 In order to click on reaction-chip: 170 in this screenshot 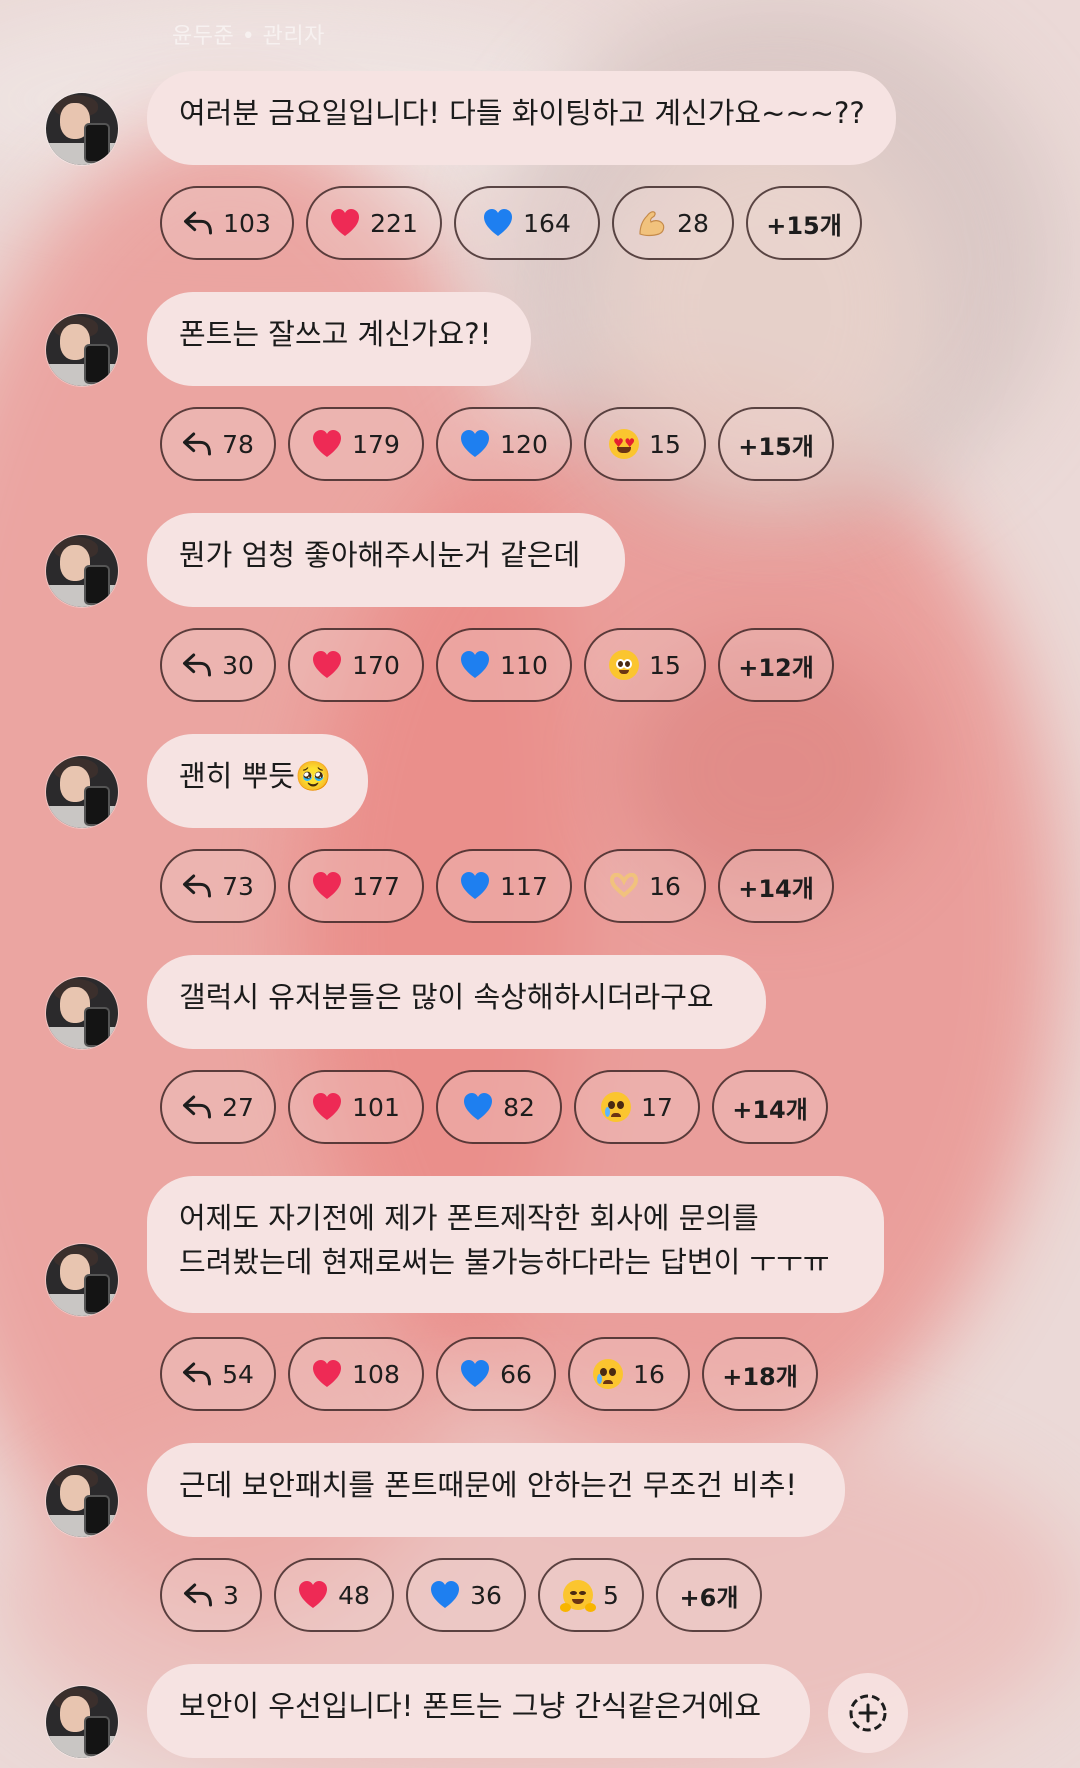, I will do `click(356, 665)`.